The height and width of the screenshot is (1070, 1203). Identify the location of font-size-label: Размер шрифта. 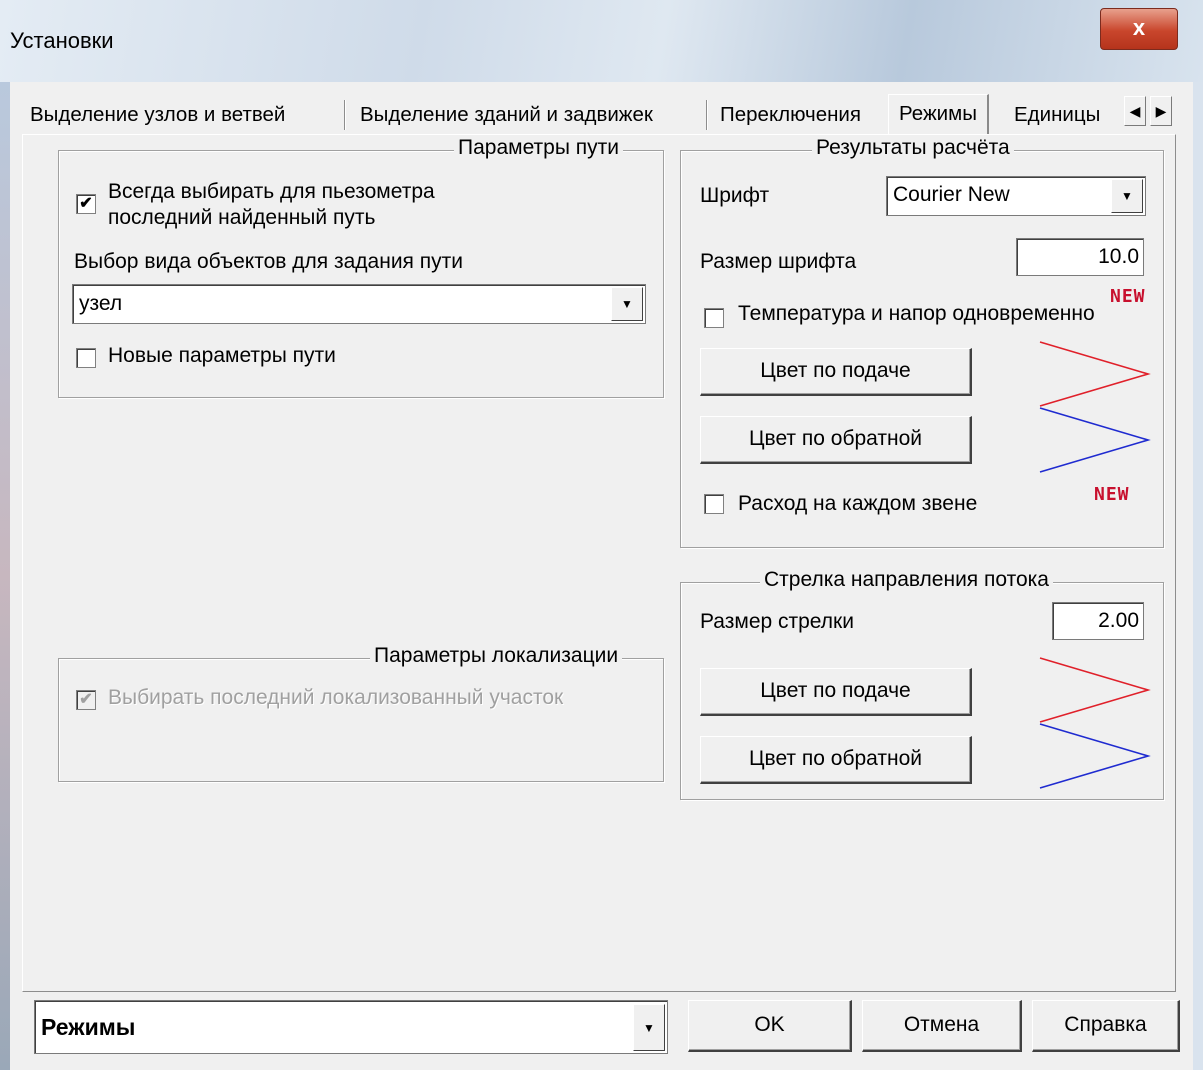
(778, 261).